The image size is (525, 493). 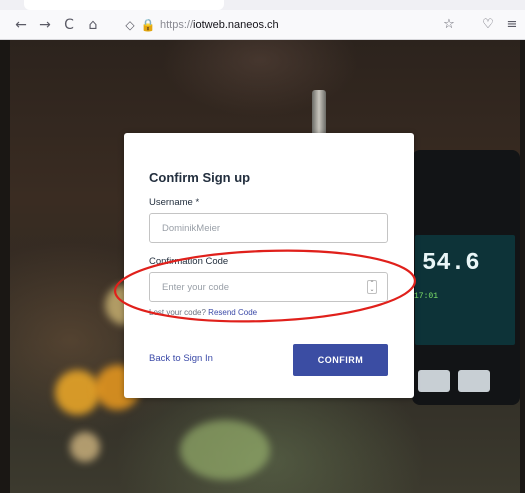 What do you see at coordinates (177, 25) in the screenshot?
I see `url-scheme: https://` at bounding box center [177, 25].